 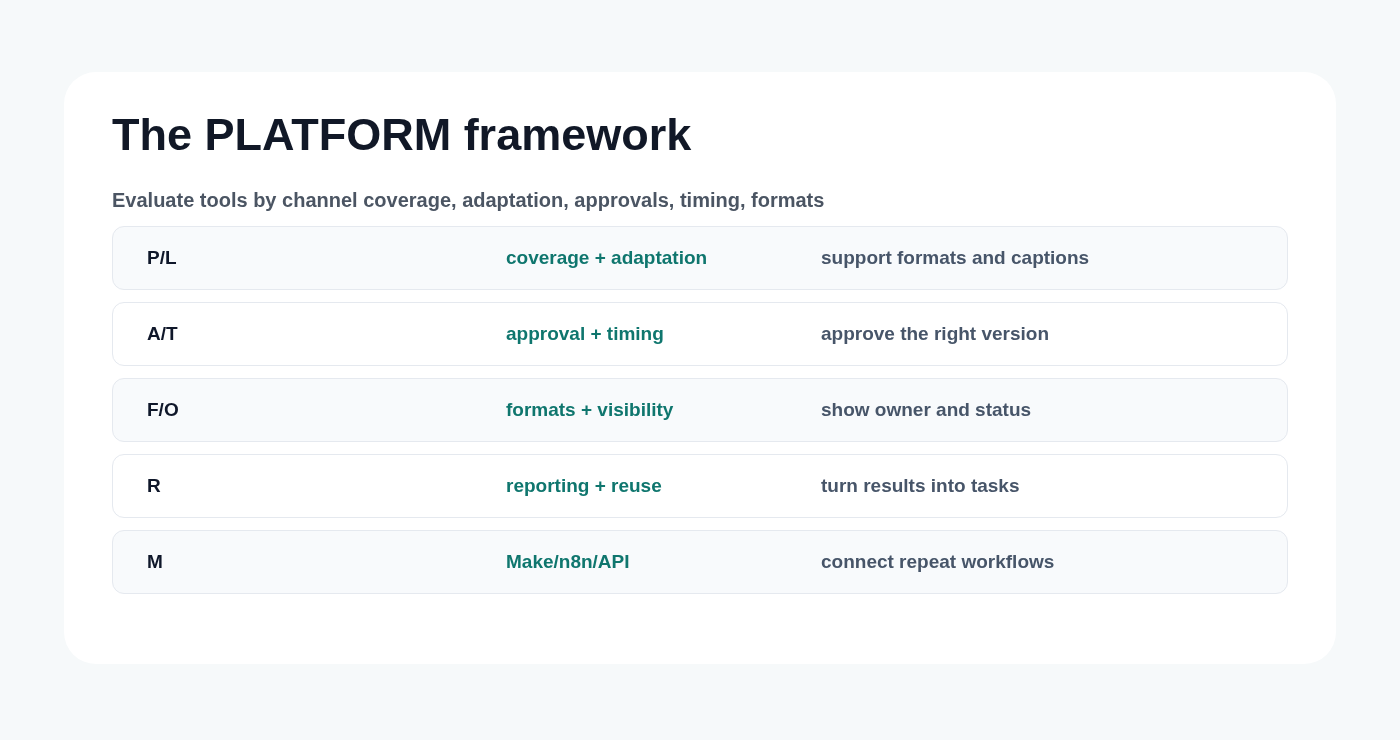 What do you see at coordinates (162, 258) in the screenshot?
I see `row-letters: P/L` at bounding box center [162, 258].